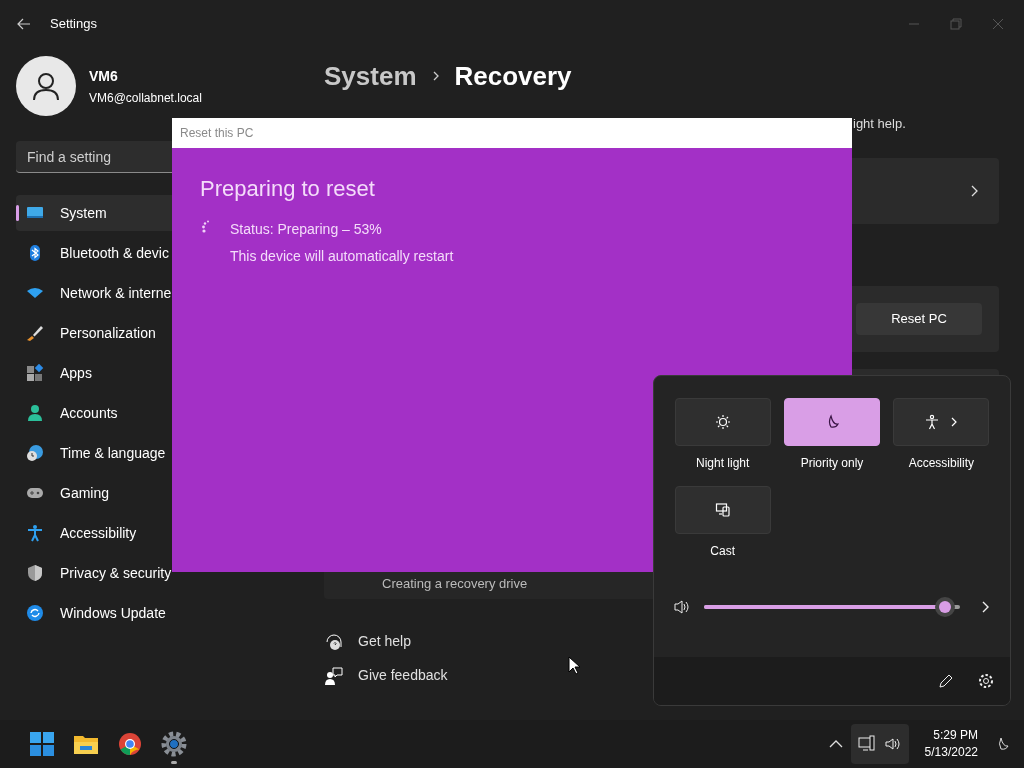 Image resolution: width=1024 pixels, height=768 pixels. Describe the element at coordinates (42, 744) in the screenshot. I see `windows-logo-icon` at that location.